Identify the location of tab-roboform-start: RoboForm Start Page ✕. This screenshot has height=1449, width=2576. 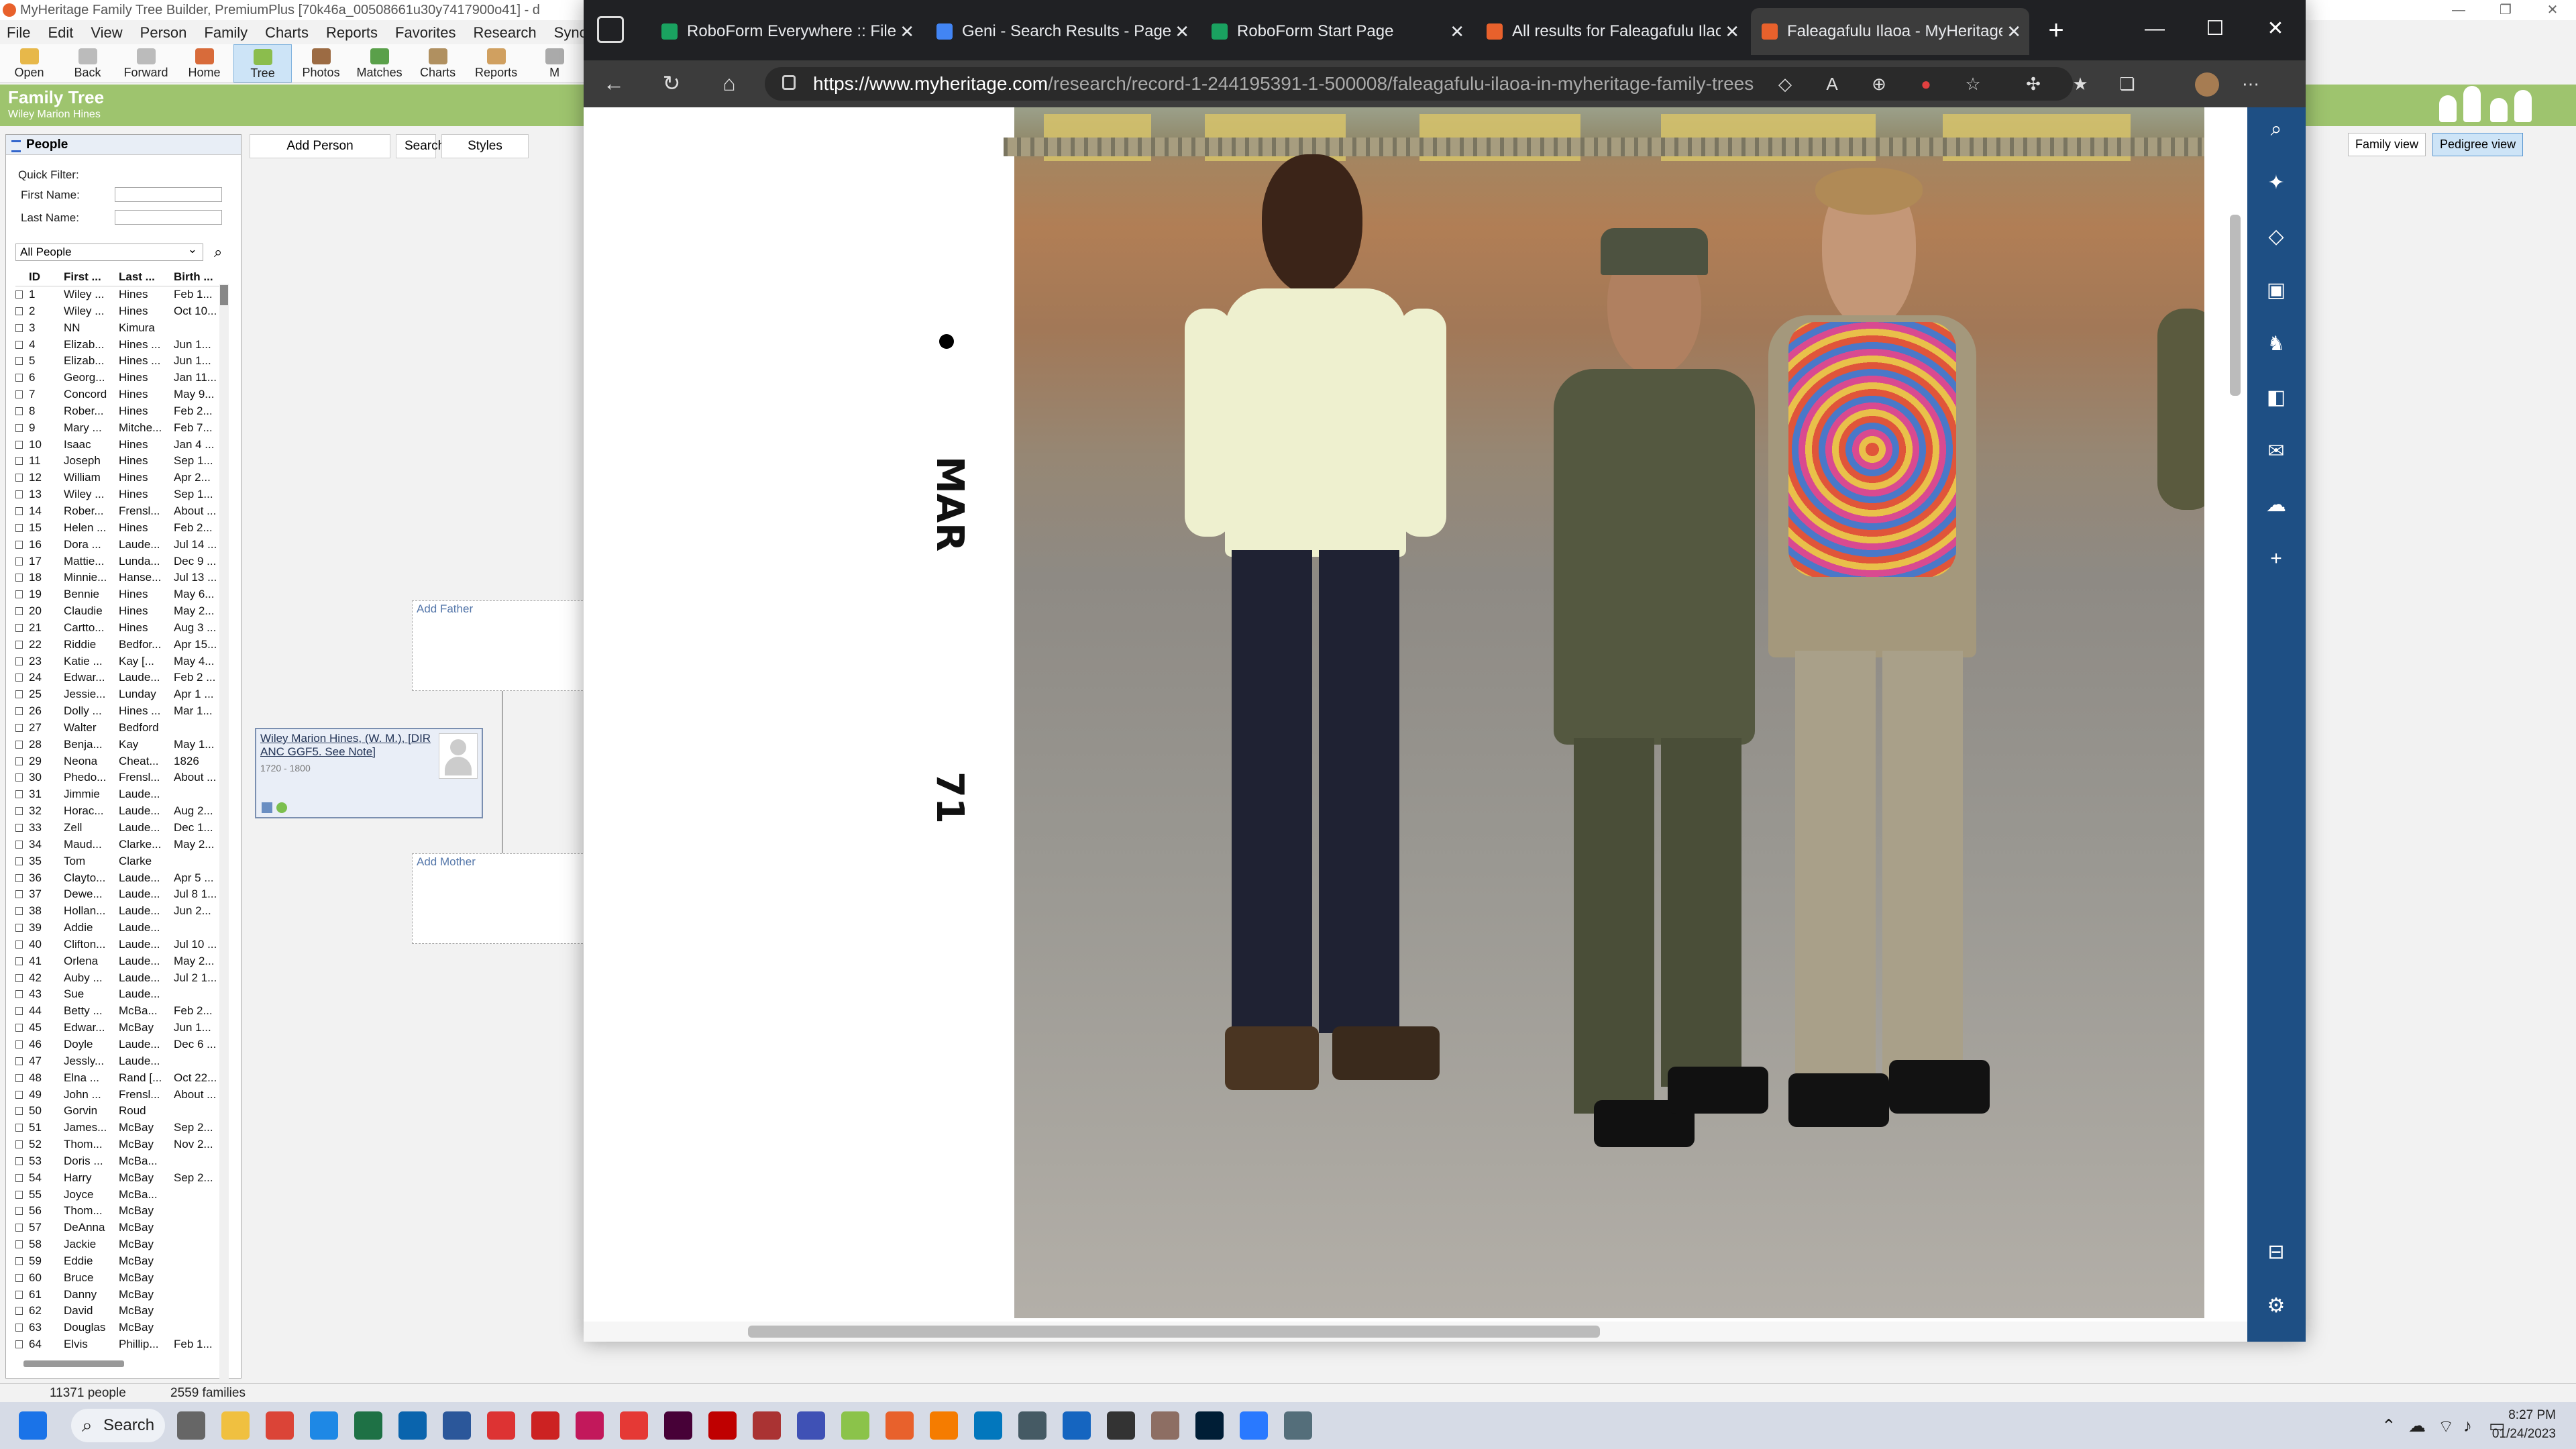
(1336, 31).